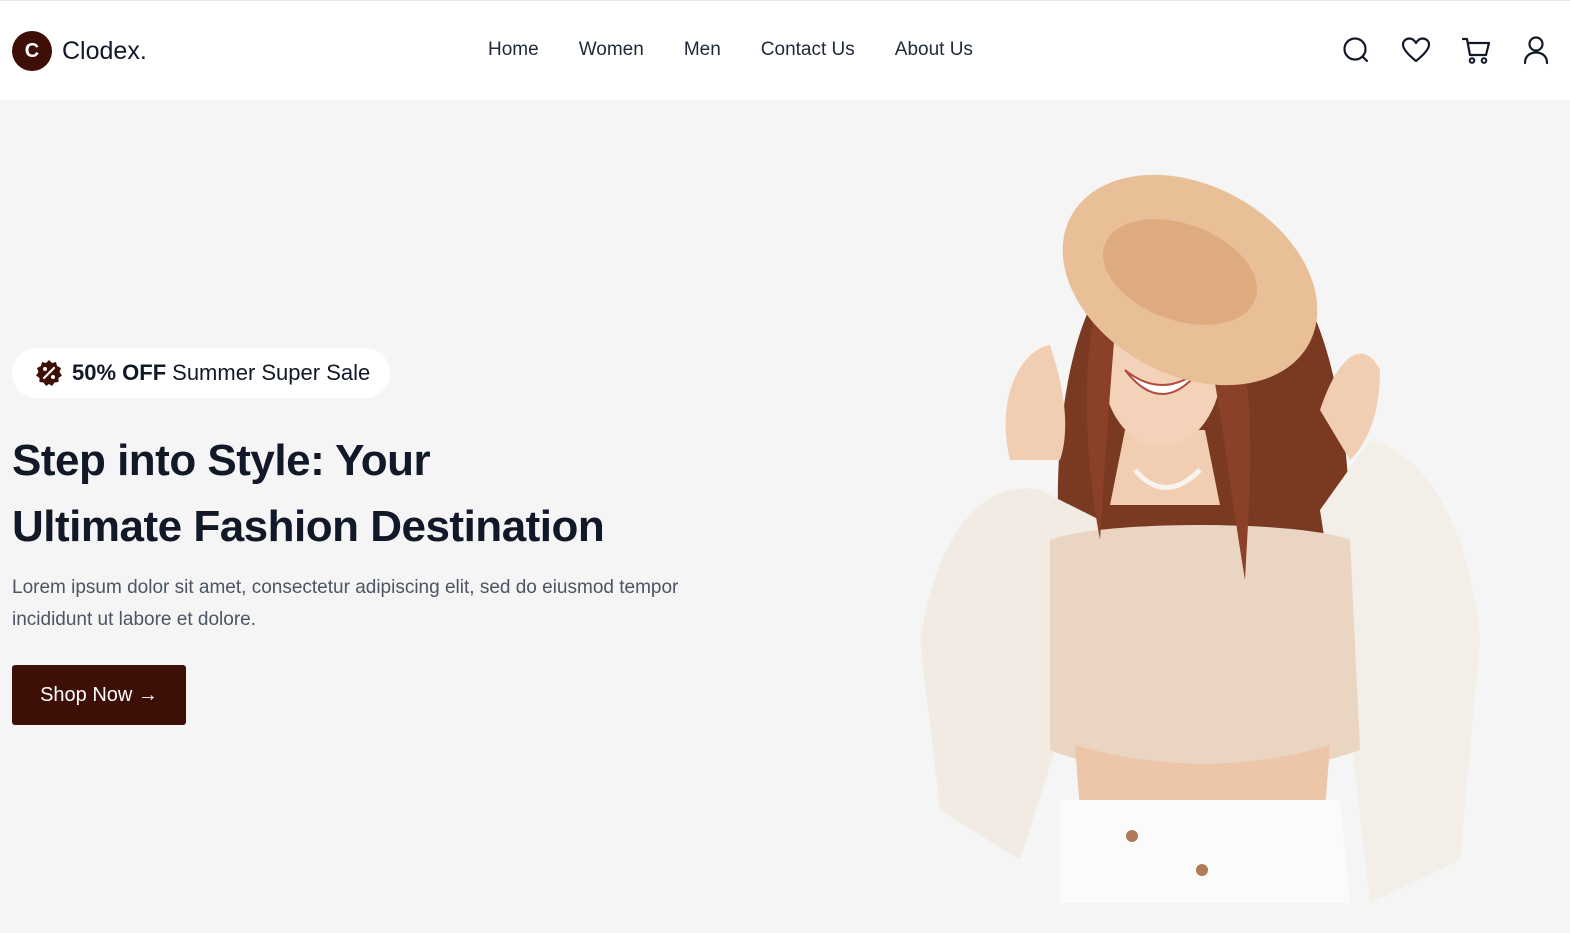  Describe the element at coordinates (611, 50) in the screenshot. I see `nav-link-women: Women` at that location.